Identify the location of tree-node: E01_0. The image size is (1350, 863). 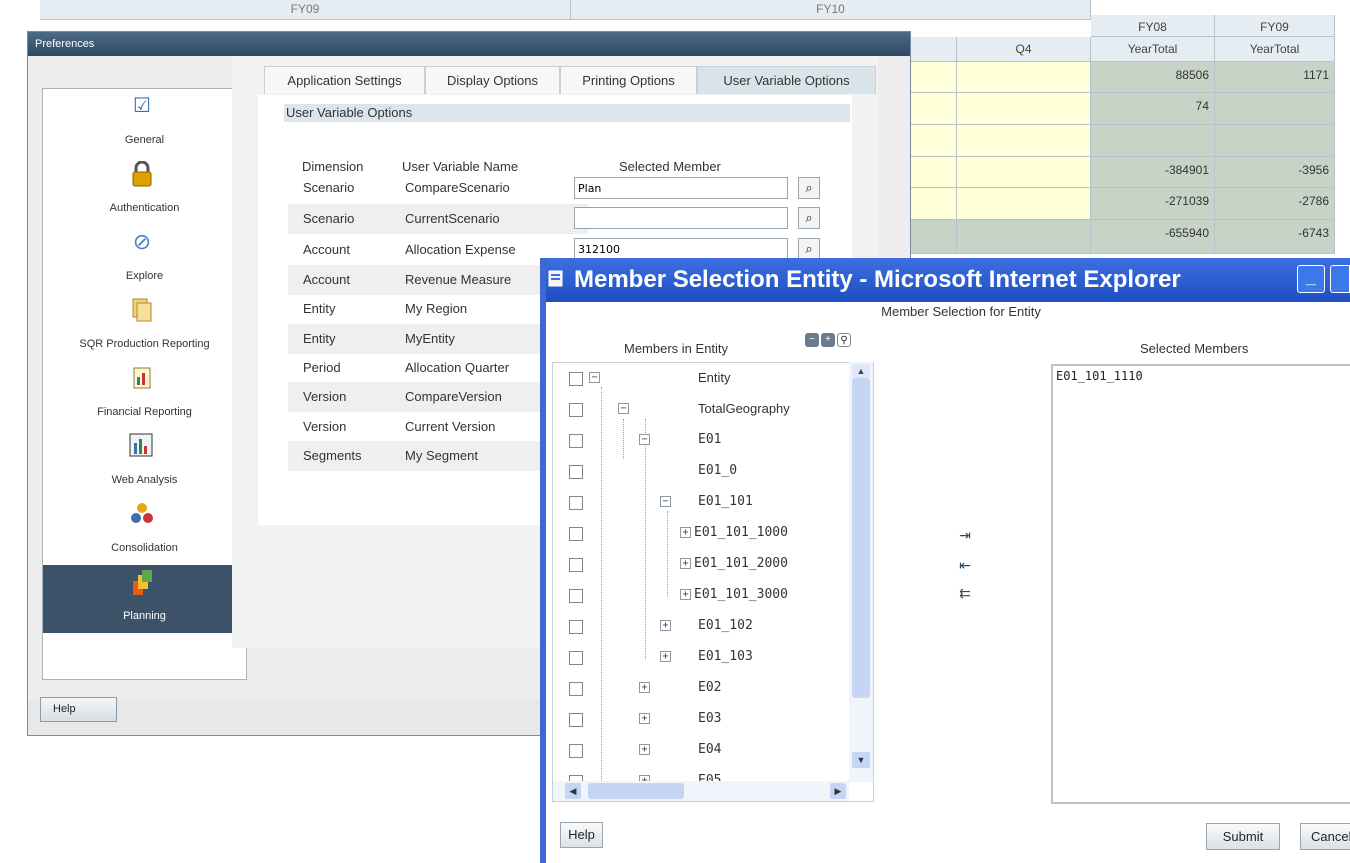
(703, 471).